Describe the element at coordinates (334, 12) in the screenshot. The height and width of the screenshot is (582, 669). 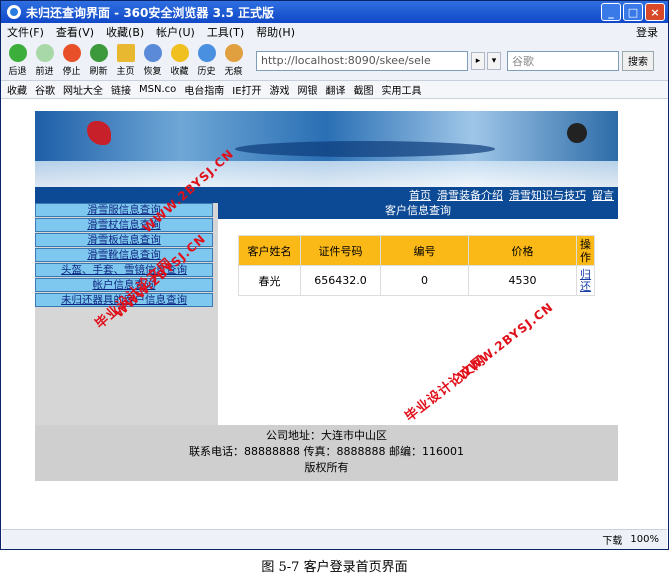
I see `title-bar: 未归还查询界面 - 360安全浏览器 3.5 正式版 _ □ ×` at that location.